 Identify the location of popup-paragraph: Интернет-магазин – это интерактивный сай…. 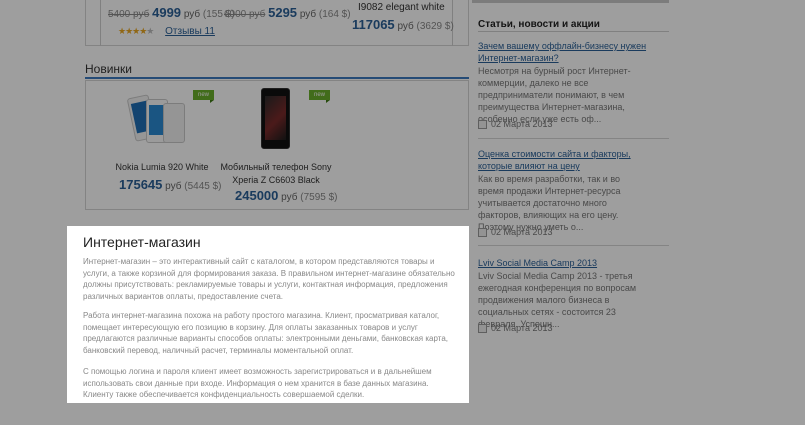
(269, 279).